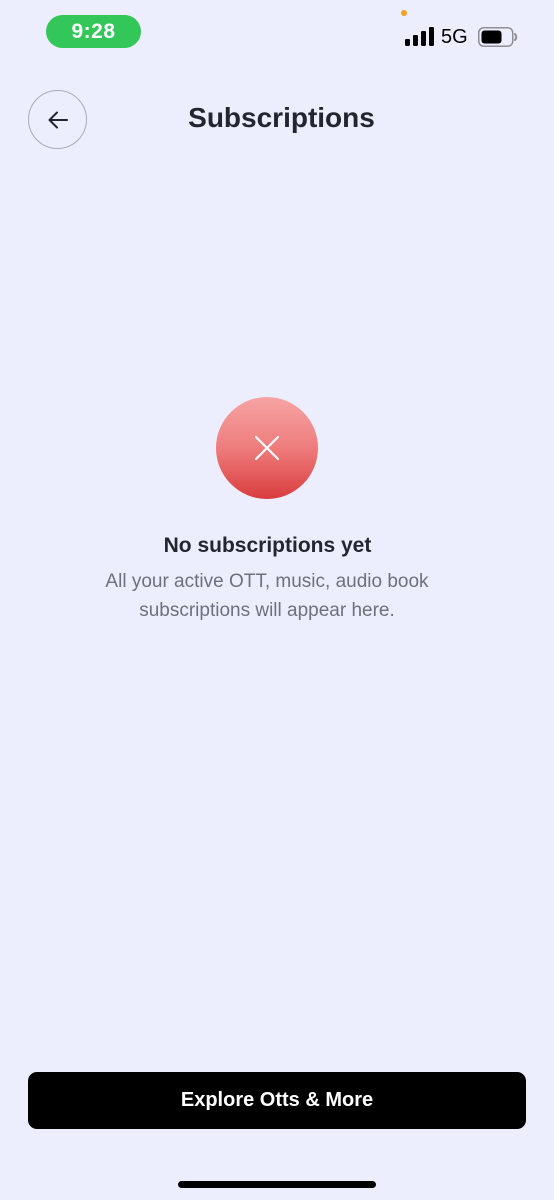  I want to click on battery-icon, so click(498, 37).